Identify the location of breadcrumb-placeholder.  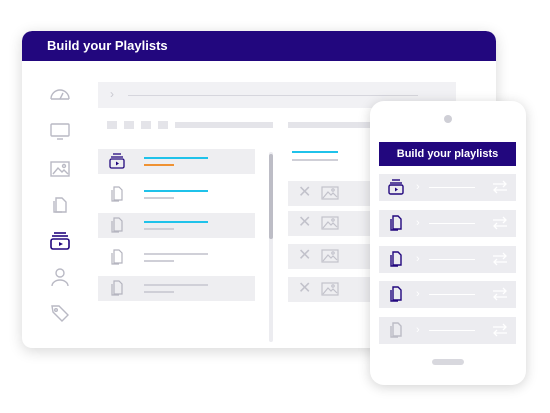
(273, 95).